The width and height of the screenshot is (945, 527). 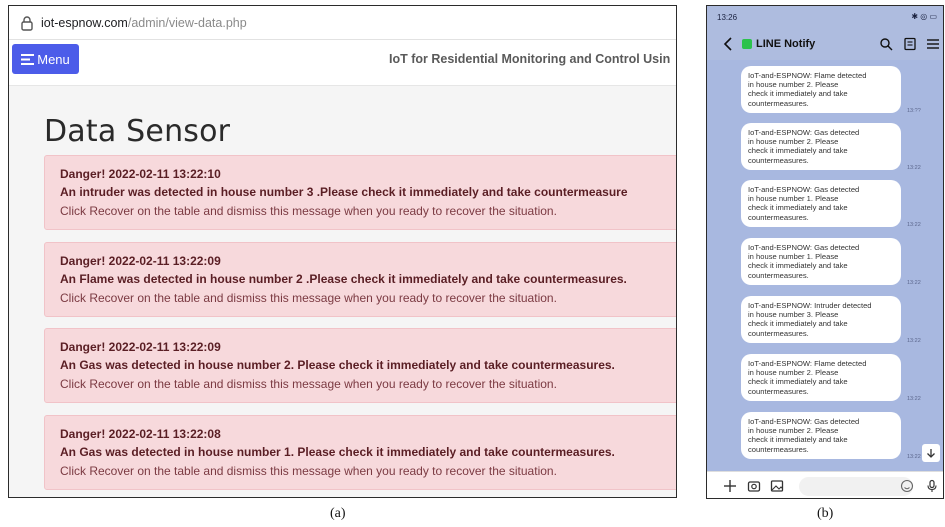 I want to click on message-time: 13:??, so click(x=914, y=111).